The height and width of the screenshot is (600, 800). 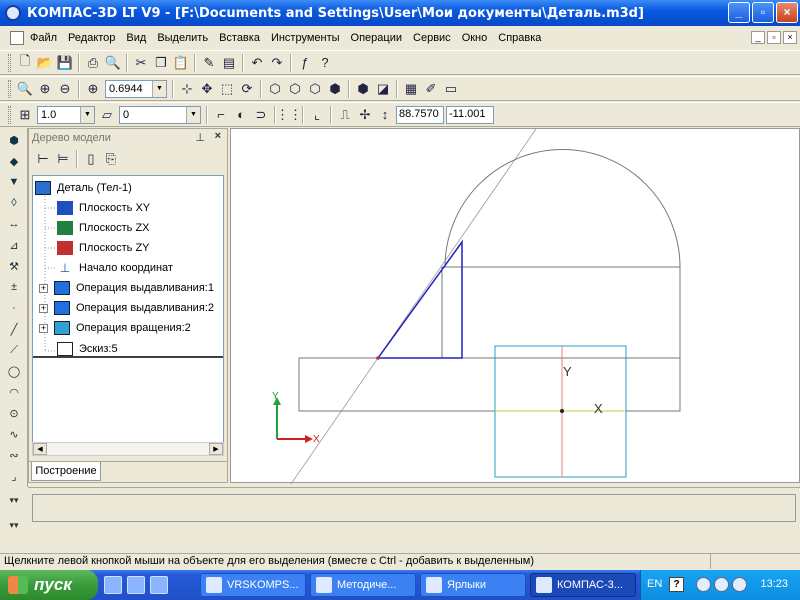 I want to click on zoom-in-icon: ⊕, so click(x=45, y=89).